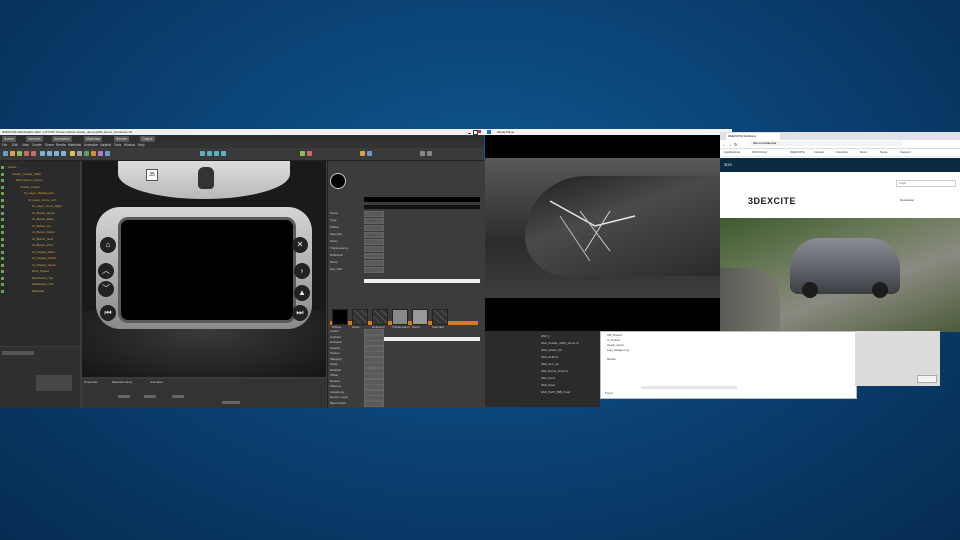 The width and height of the screenshot is (960, 540). What do you see at coordinates (33, 153) in the screenshot?
I see `redo-icon` at bounding box center [33, 153].